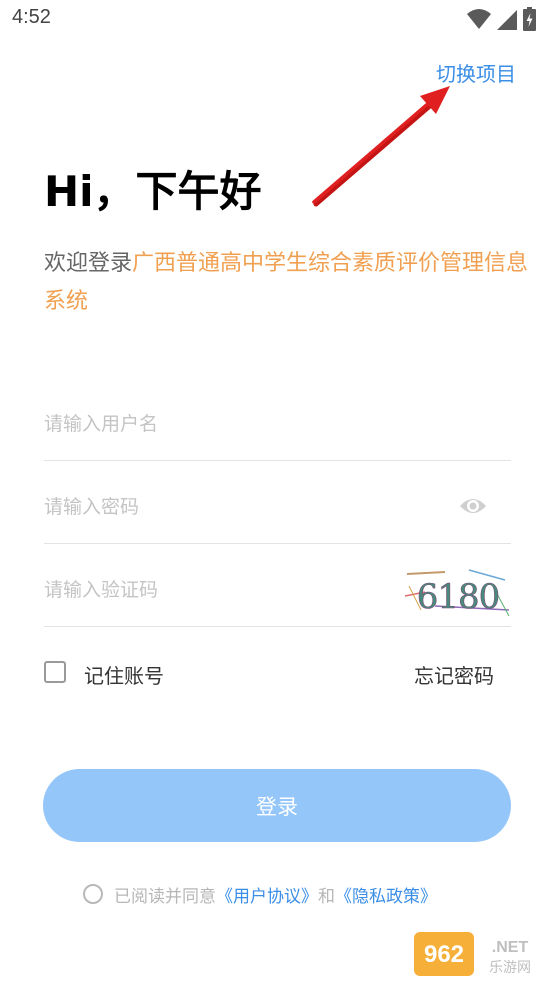 This screenshot has height=984, width=554. Describe the element at coordinates (444, 954) in the screenshot. I see `watermark-number: 962` at that location.